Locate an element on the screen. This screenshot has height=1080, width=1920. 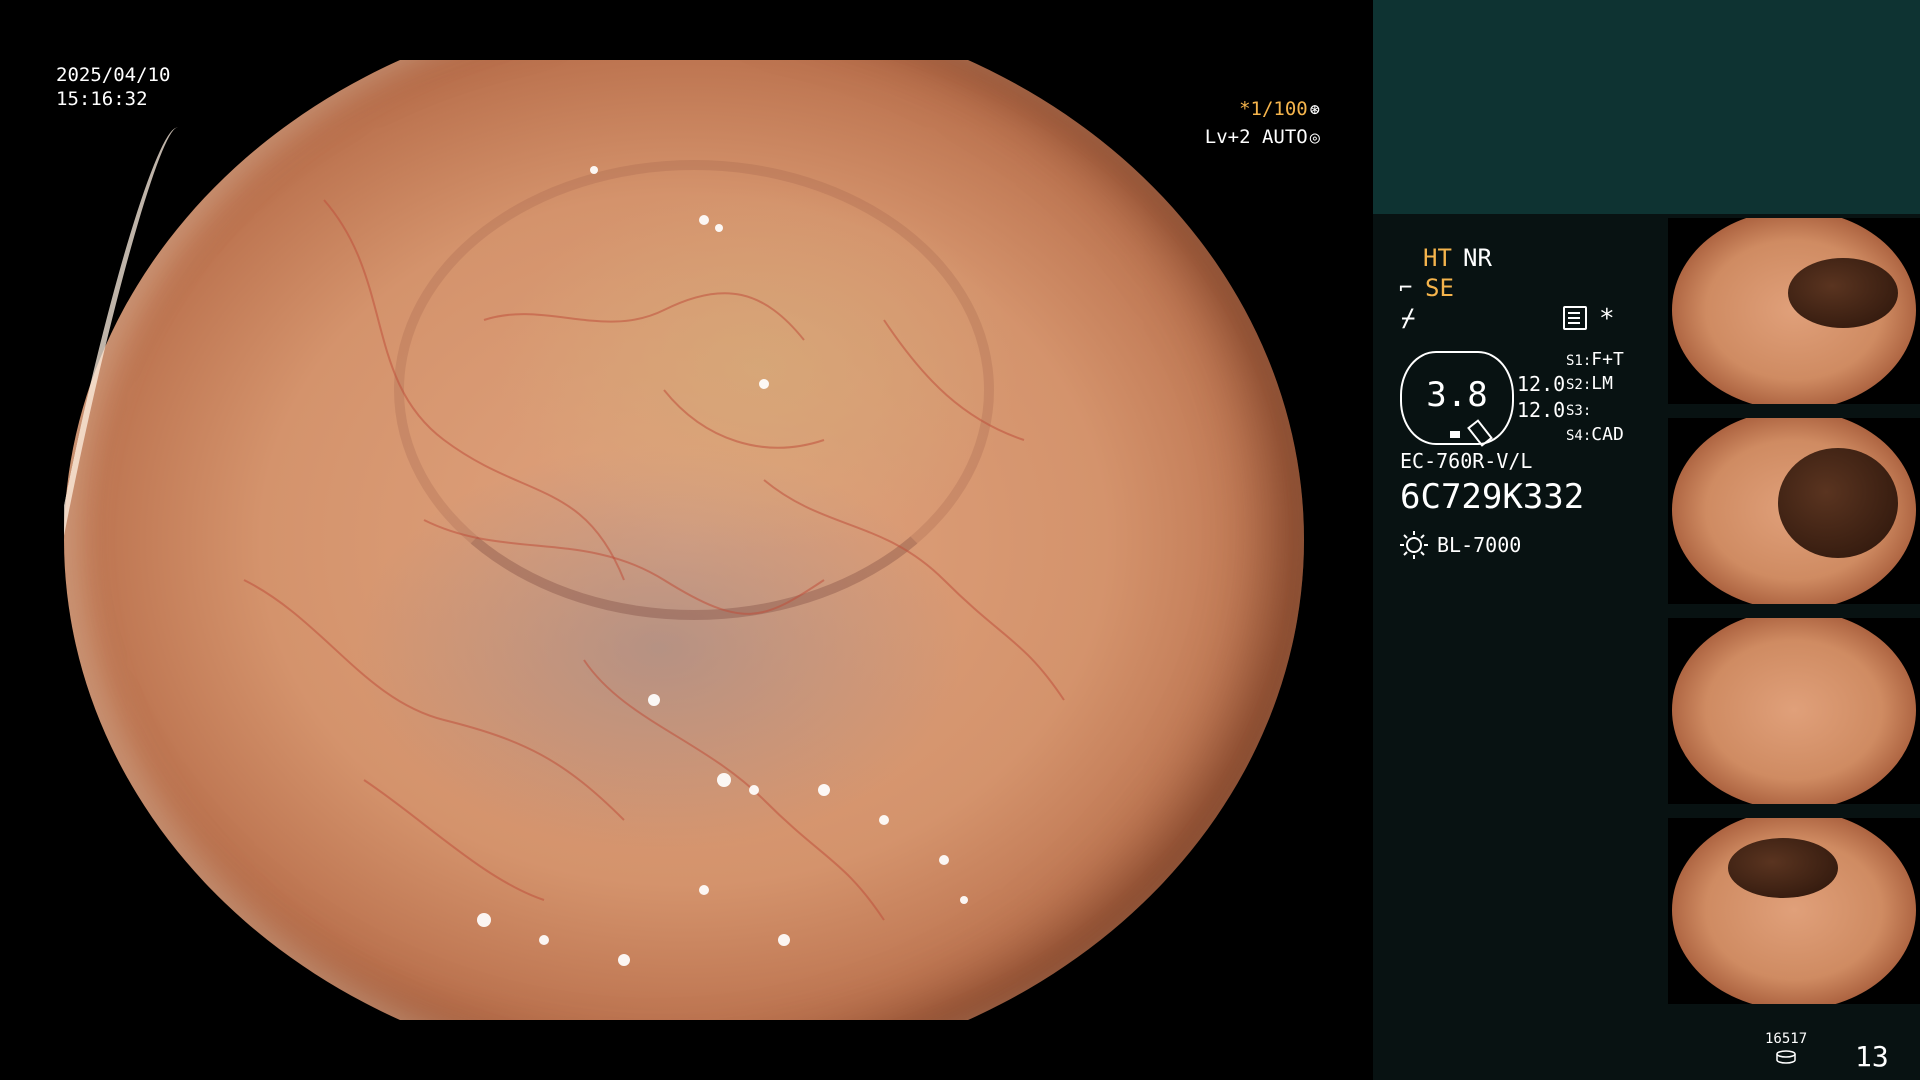
scope-serial: 6C729K332 is located at coordinates (1492, 497).